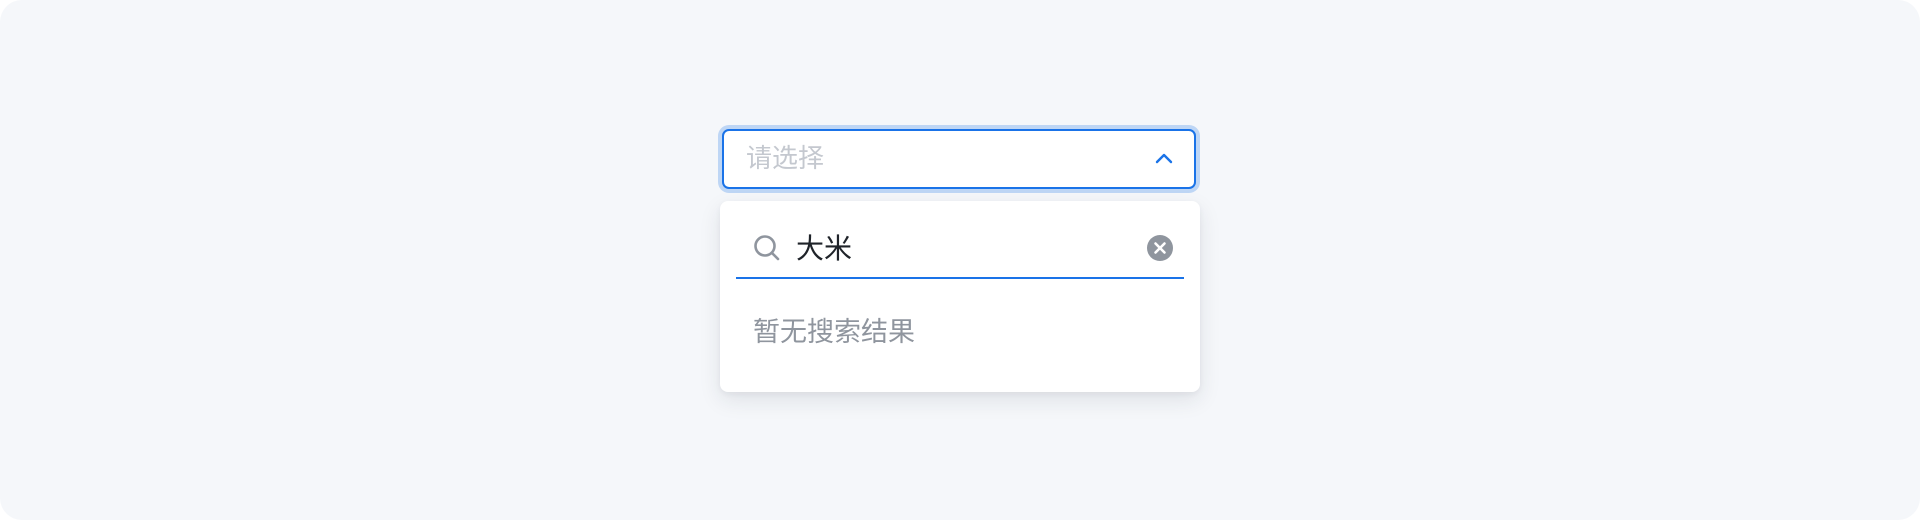  I want to click on empty-results-text: 暂无搜索结果, so click(834, 332).